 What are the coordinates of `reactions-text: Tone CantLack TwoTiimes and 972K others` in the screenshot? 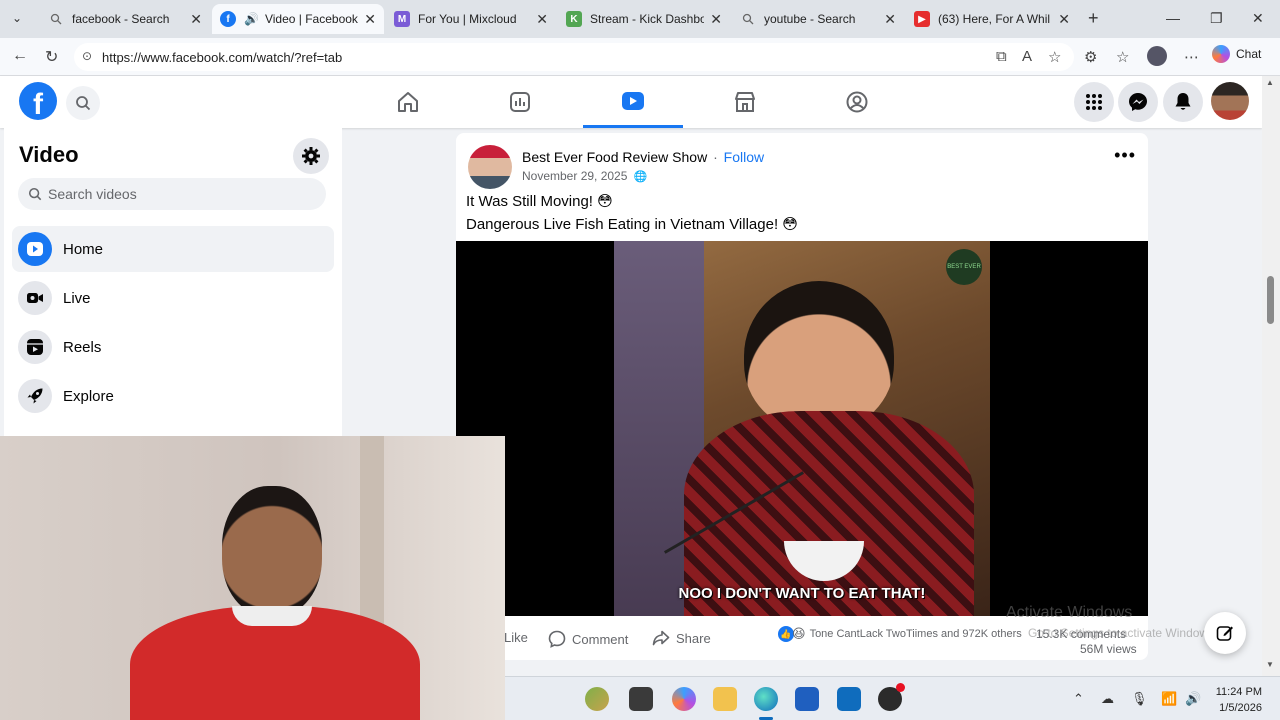 It's located at (915, 634).